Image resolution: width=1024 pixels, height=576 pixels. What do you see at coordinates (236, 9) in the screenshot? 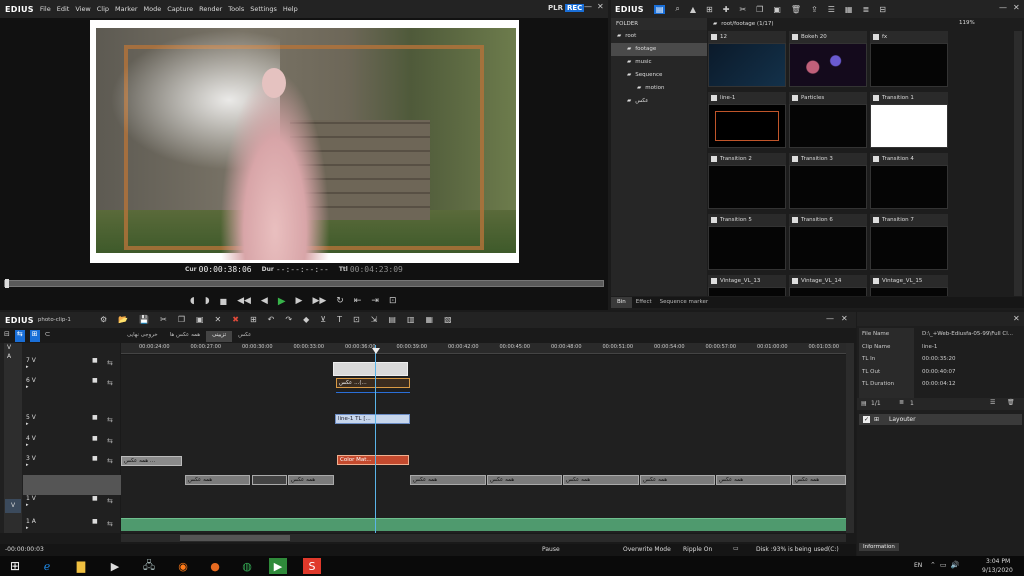
I see `menu-tools: Tools` at bounding box center [236, 9].